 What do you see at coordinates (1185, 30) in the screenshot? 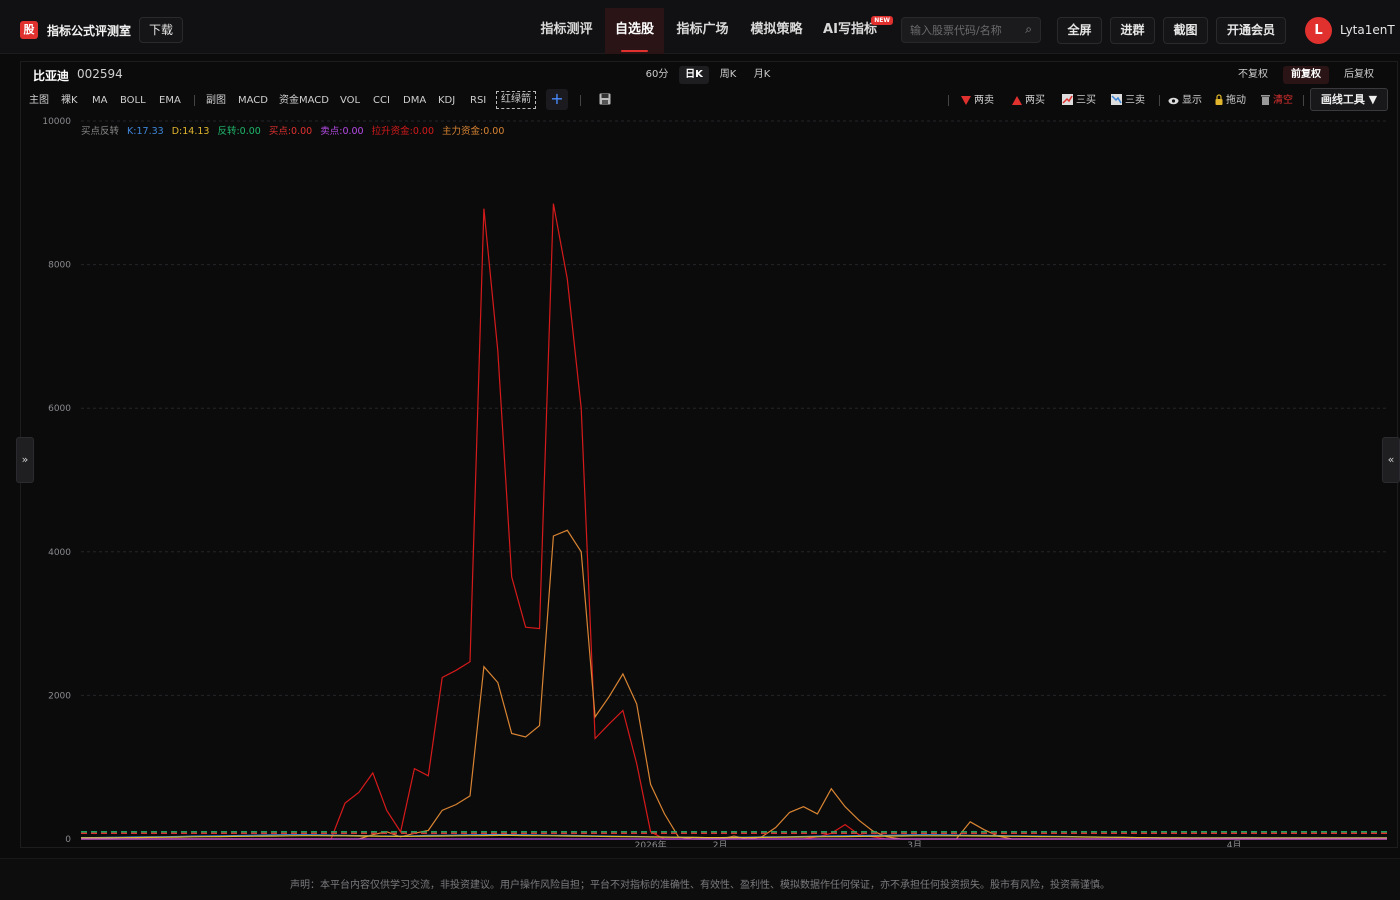
I see `screenshot-button: 截图` at bounding box center [1185, 30].